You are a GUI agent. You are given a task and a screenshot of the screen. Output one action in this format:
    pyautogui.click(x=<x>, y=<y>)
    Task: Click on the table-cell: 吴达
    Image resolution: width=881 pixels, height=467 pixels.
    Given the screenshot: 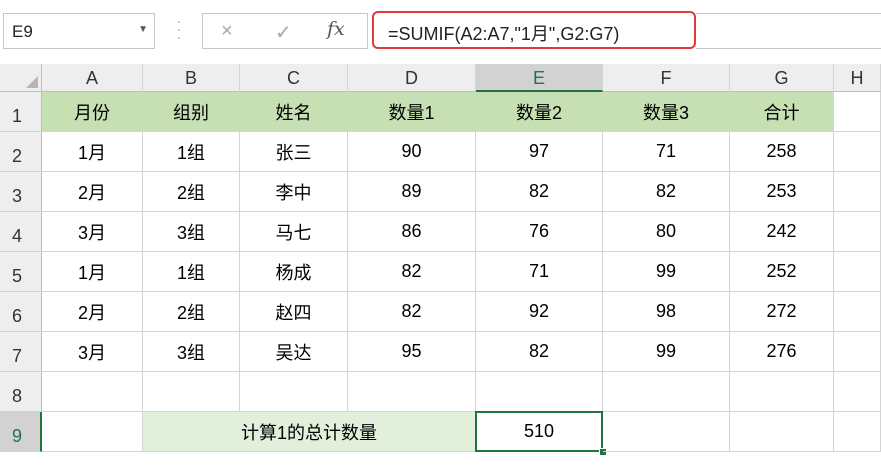 What is the action you would take?
    pyautogui.click(x=294, y=352)
    